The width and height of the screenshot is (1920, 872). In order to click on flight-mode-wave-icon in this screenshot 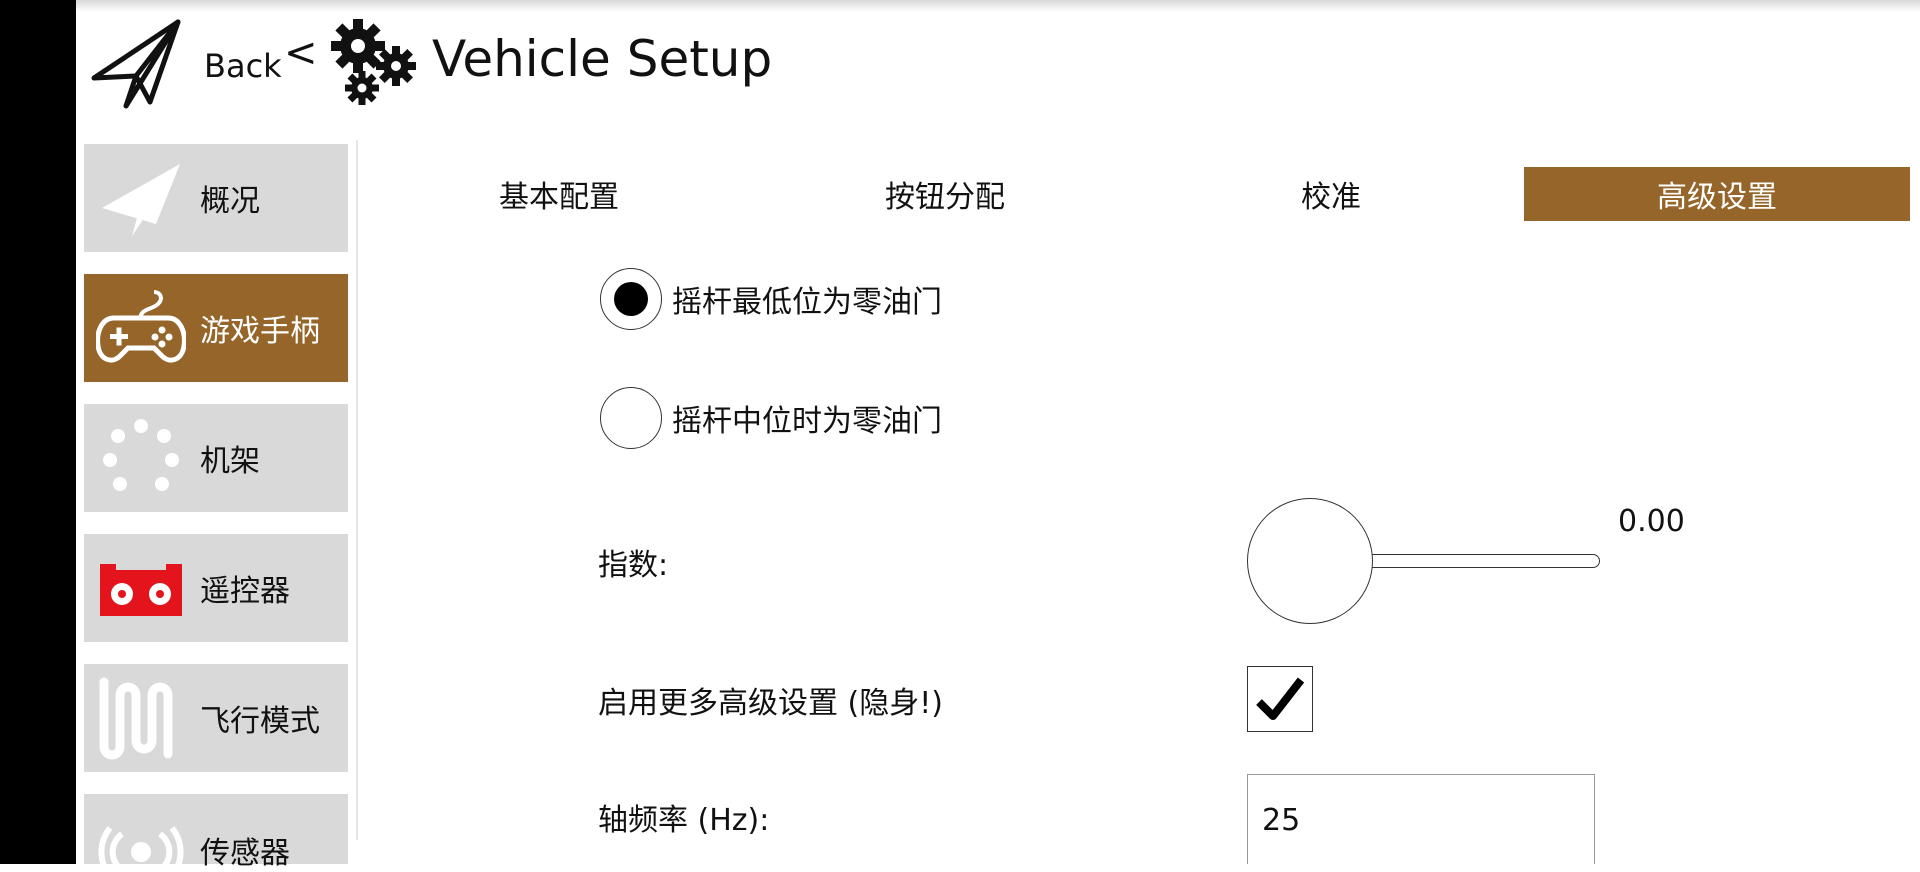, I will do `click(141, 718)`.